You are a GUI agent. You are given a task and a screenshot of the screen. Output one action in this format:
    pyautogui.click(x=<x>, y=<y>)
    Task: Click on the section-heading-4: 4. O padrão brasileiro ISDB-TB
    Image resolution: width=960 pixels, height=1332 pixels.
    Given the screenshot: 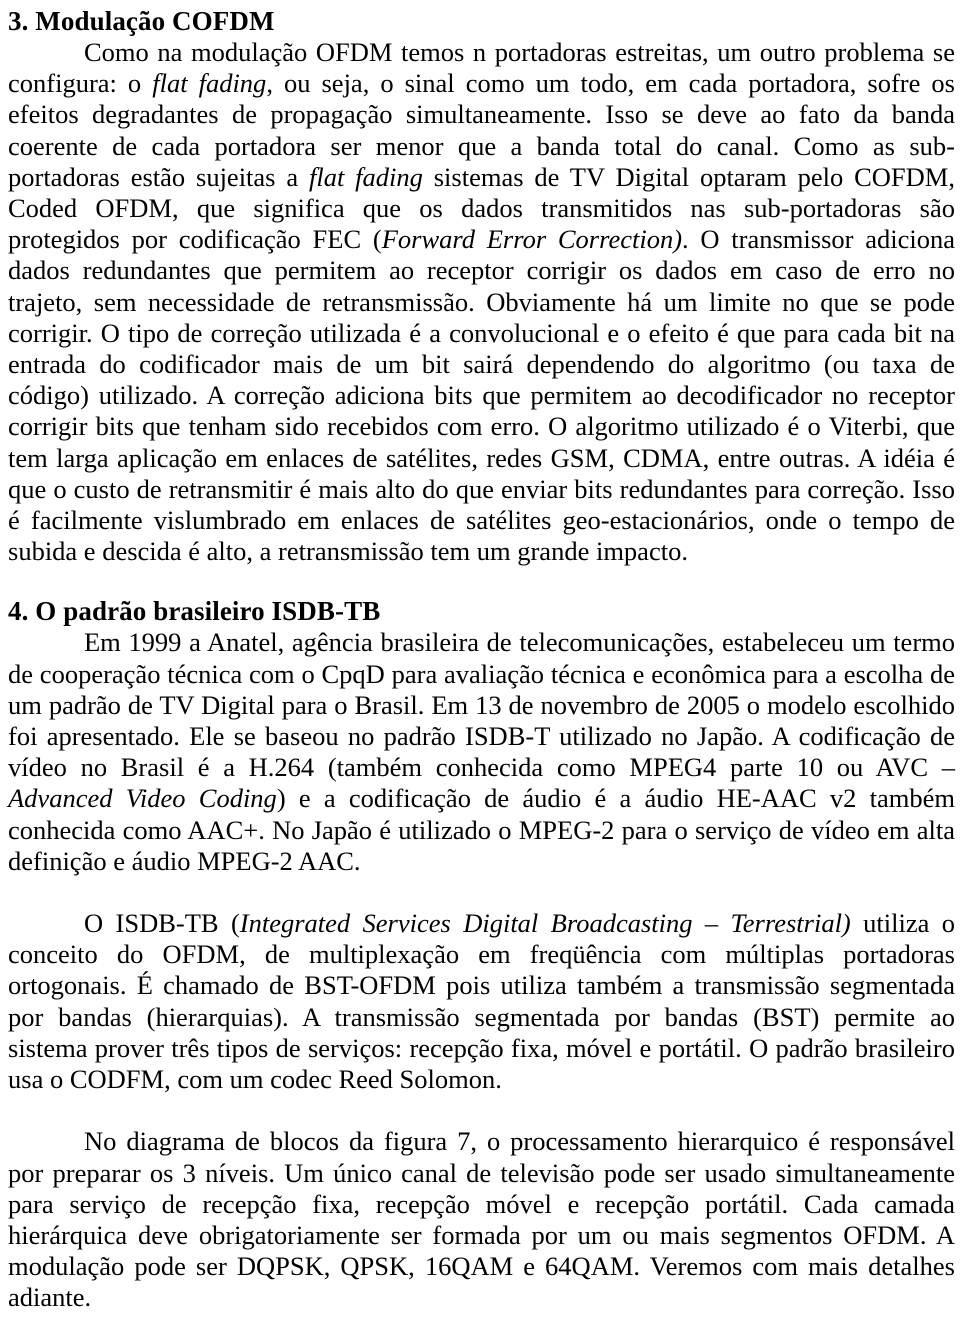 What is the action you would take?
    pyautogui.click(x=194, y=611)
    